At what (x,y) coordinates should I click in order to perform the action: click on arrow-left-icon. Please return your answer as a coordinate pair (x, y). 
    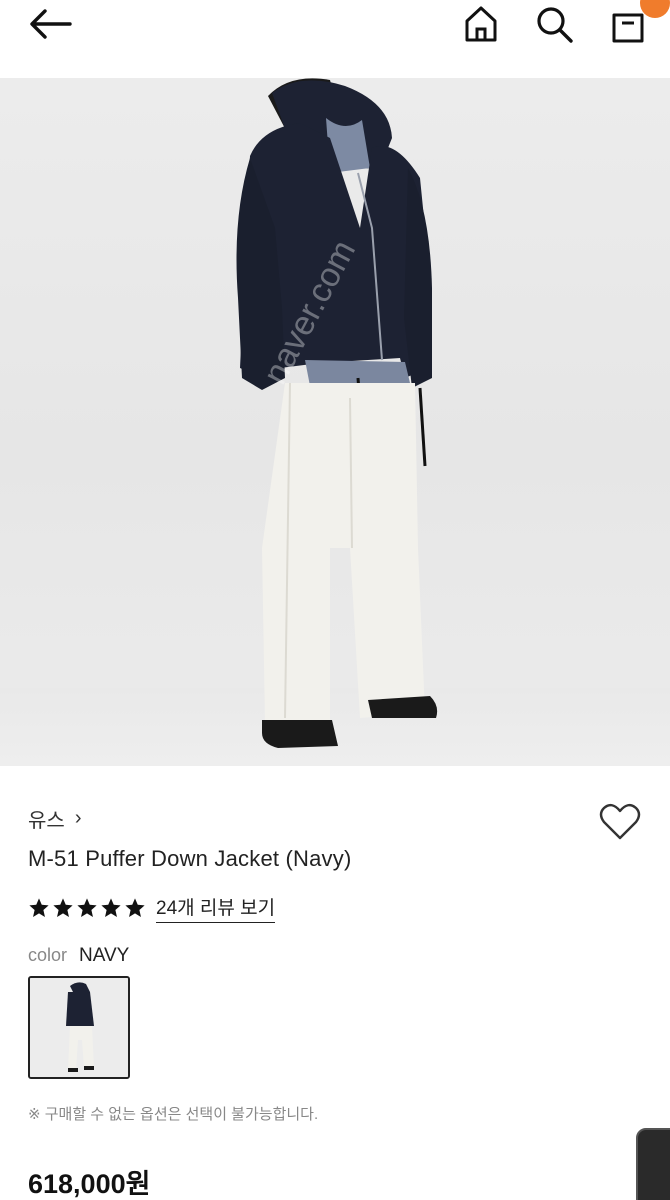
    Looking at the image, I should click on (51, 24).